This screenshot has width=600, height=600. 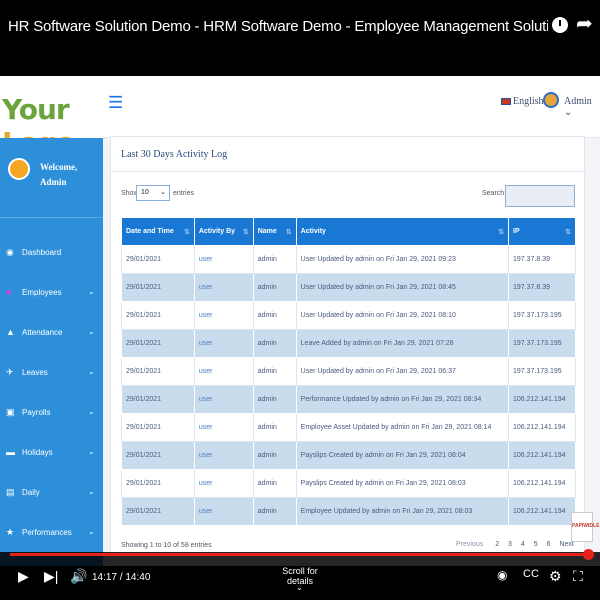 What do you see at coordinates (523, 544) in the screenshot?
I see `pagination-page-4: 4` at bounding box center [523, 544].